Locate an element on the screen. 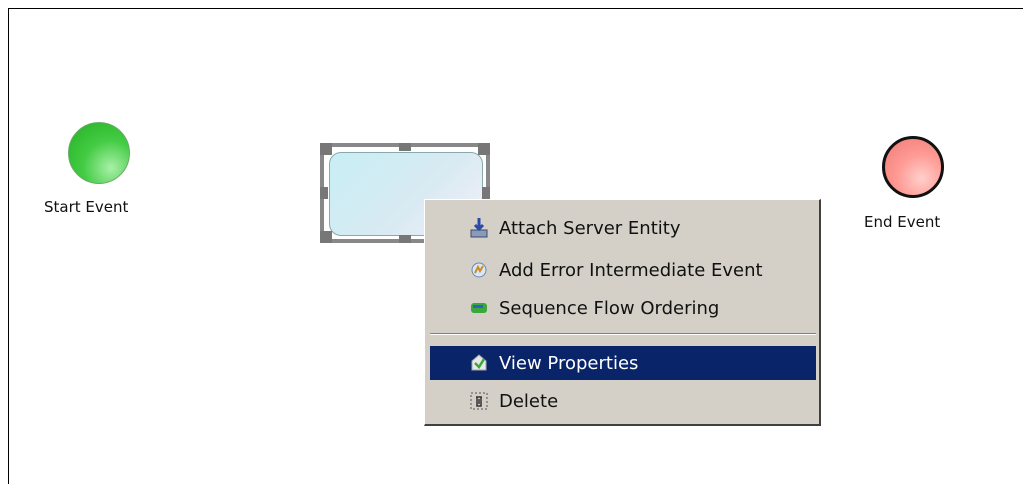  menu-item-delete: Delete is located at coordinates (623, 401).